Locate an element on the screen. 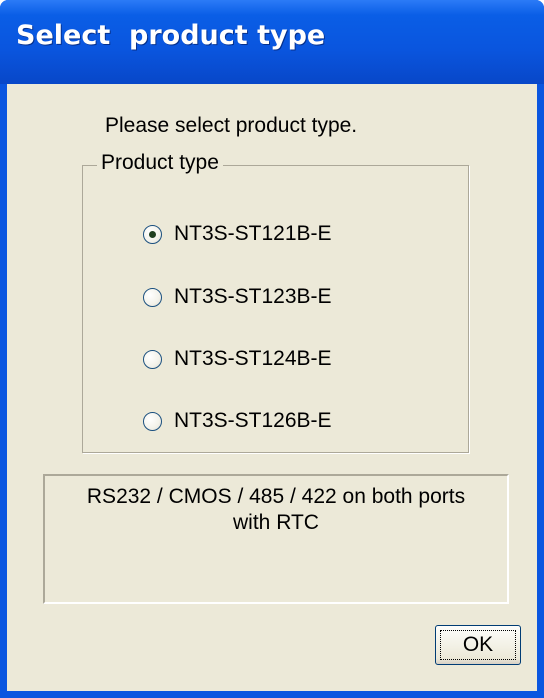 This screenshot has width=544, height=698. radio-button-checked is located at coordinates (152, 234).